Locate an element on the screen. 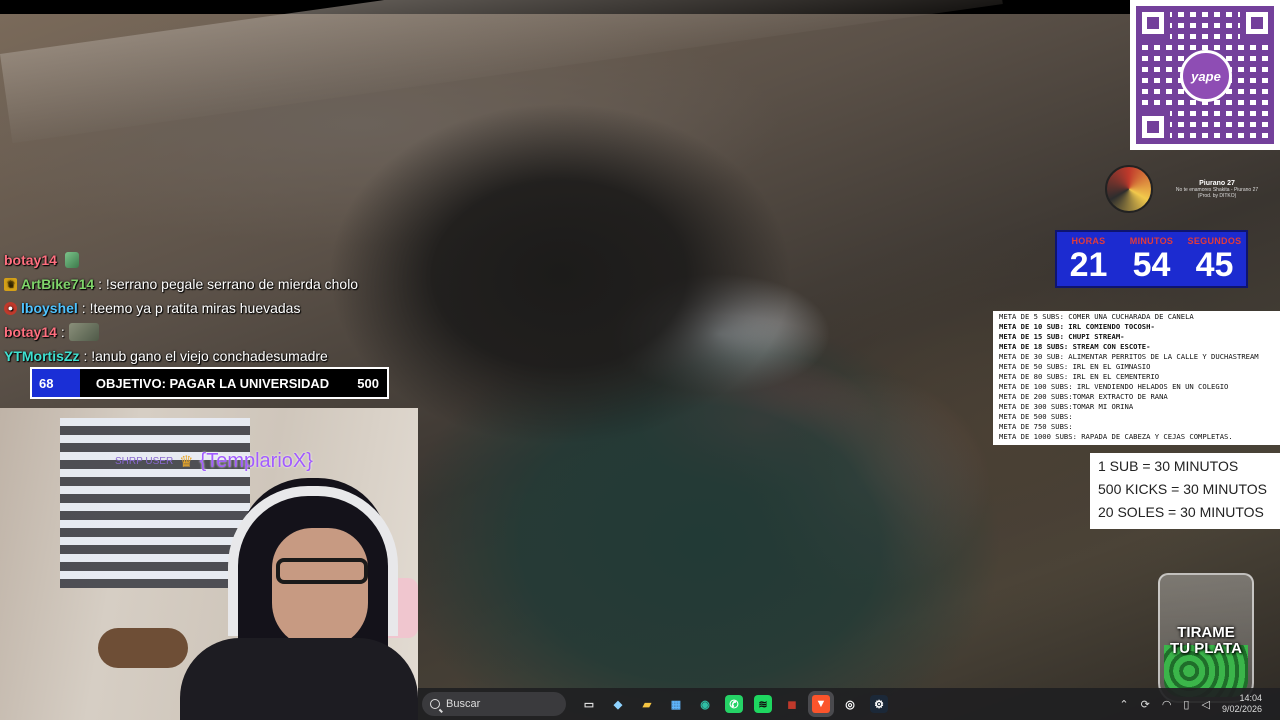 The width and height of the screenshot is (1280, 720). goal-current-value: 68 is located at coordinates (46, 383).